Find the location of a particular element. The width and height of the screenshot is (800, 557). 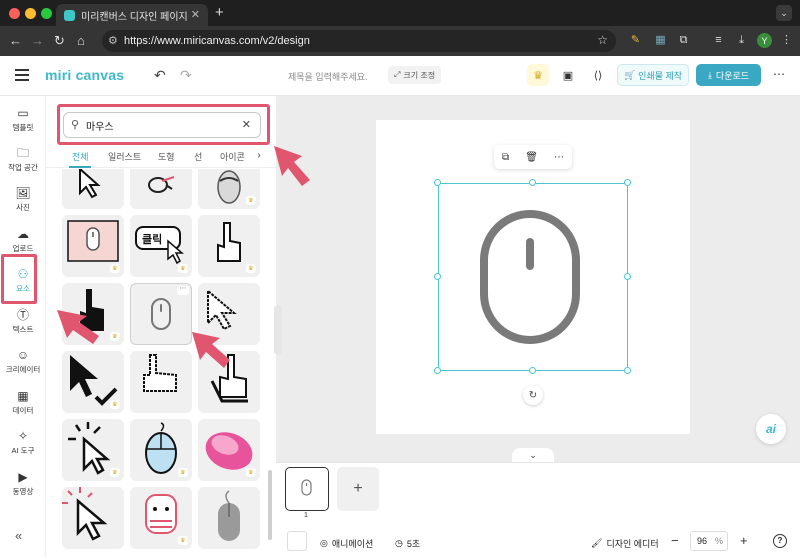

sidebar-item-data: ▦ 데이터 is located at coordinates (23, 403).